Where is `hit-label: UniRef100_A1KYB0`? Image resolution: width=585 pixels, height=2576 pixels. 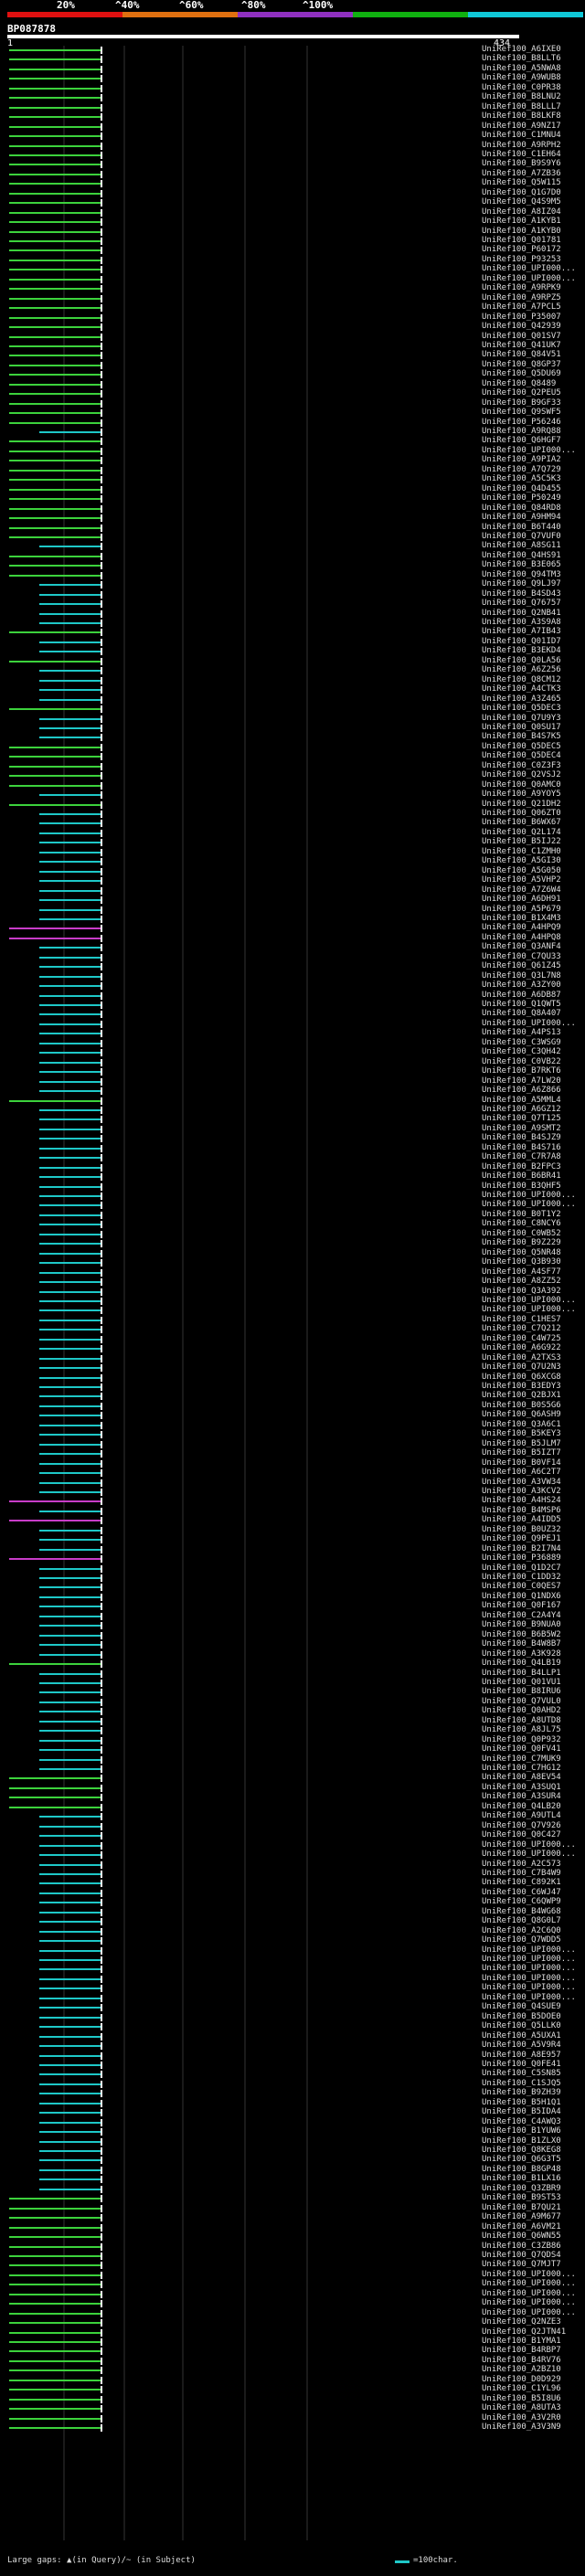
hit-label: UniRef100_A1KYB0 is located at coordinates (521, 231).